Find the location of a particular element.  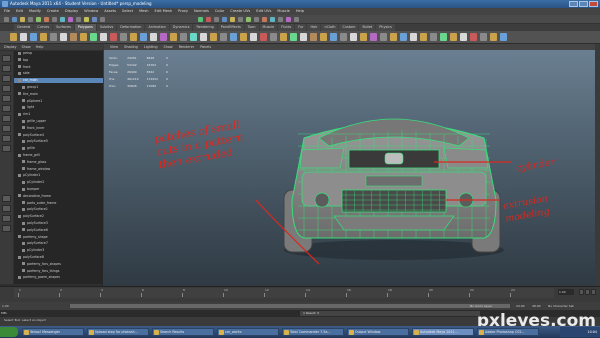

outliner-item: polySurface3 is located at coordinates (58, 223).